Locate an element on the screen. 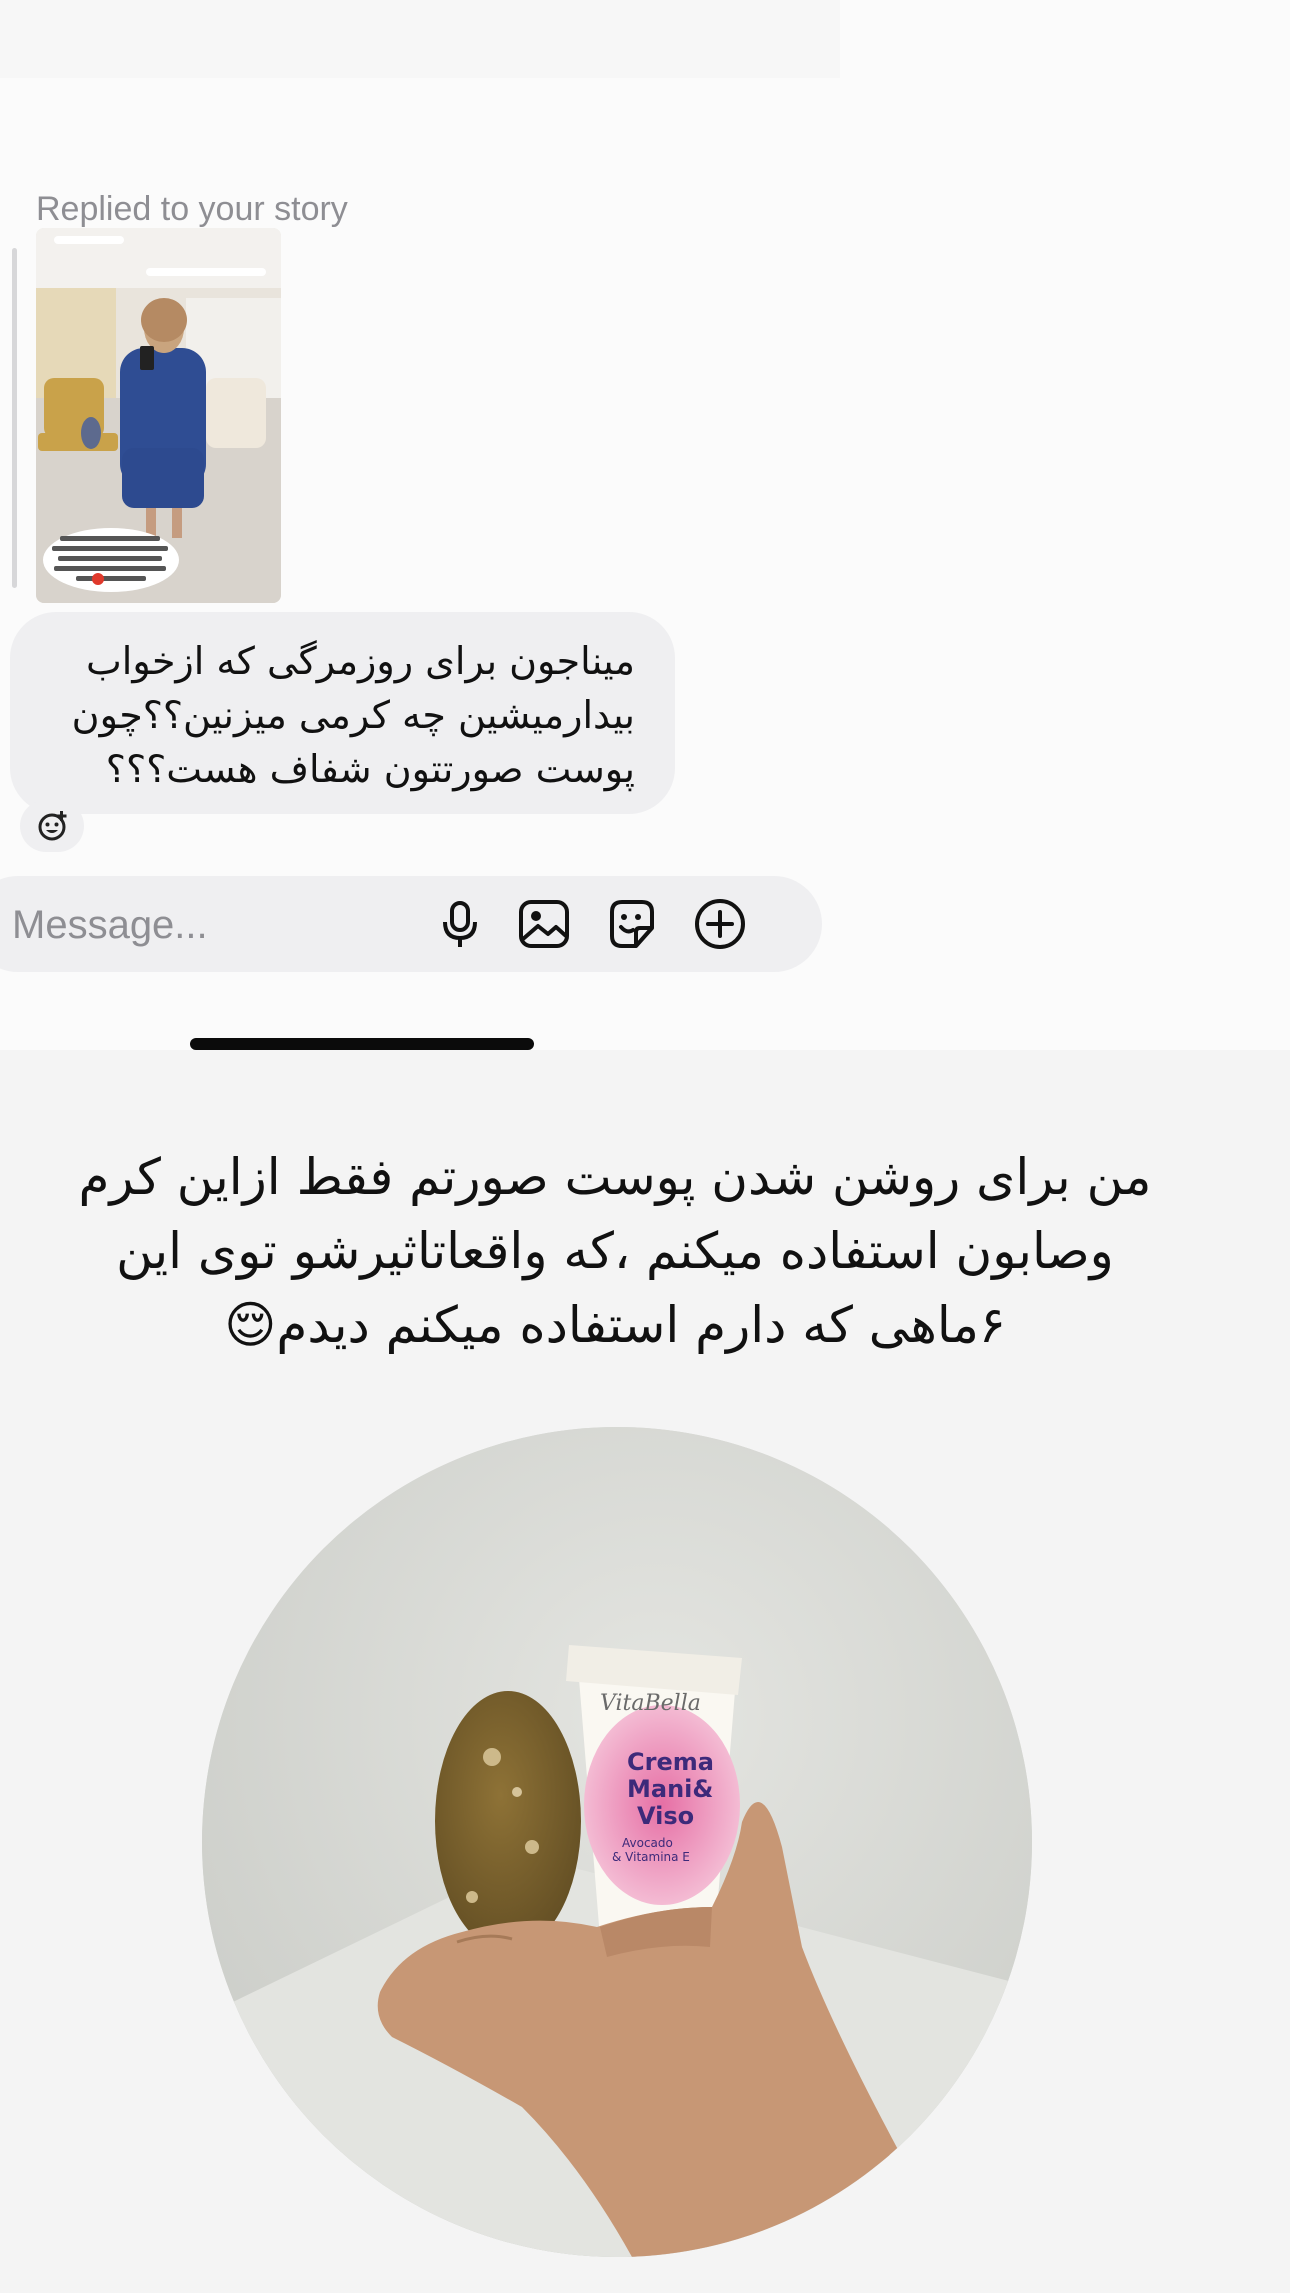  add-reaction-icon is located at coordinates (52, 826).